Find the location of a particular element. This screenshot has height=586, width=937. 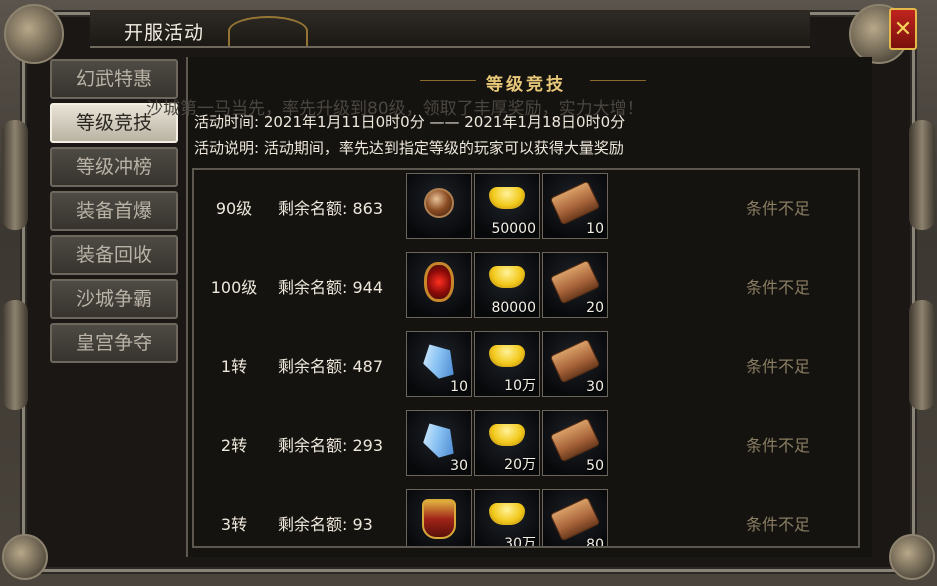

amulet-icon is located at coordinates (439, 282).